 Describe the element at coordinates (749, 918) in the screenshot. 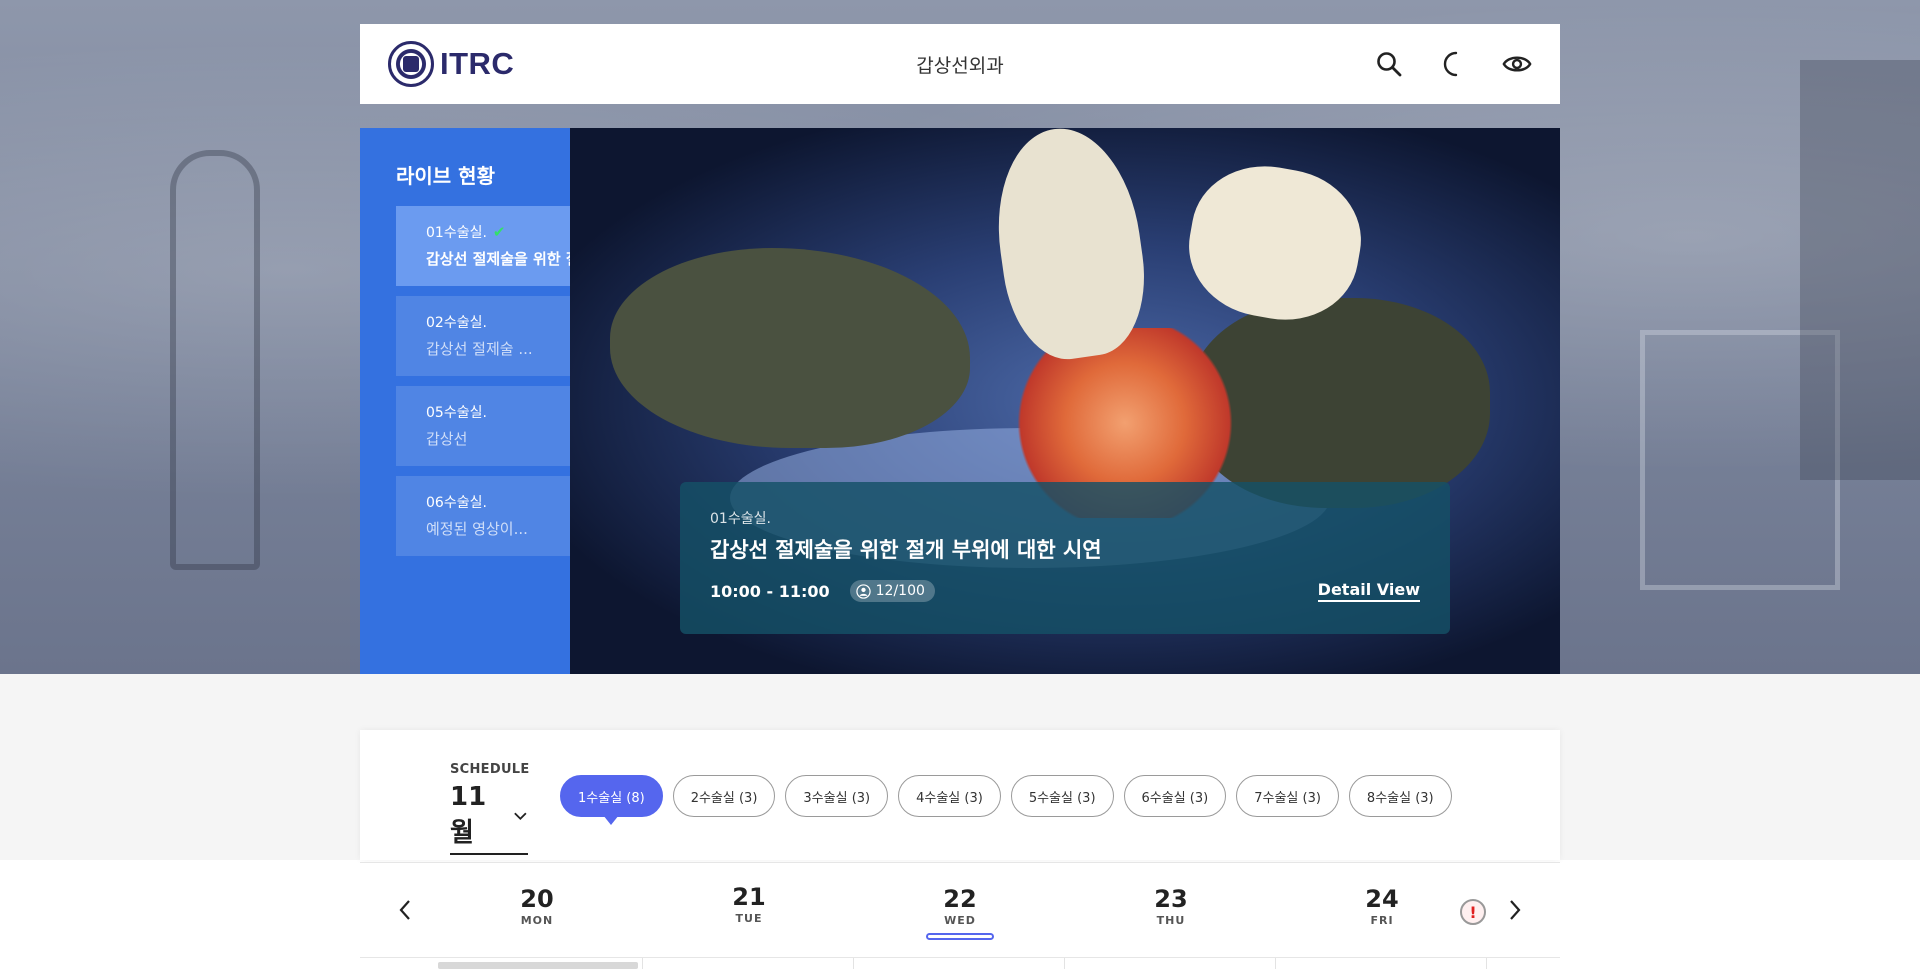

I see `day-of-week: TUE` at that location.